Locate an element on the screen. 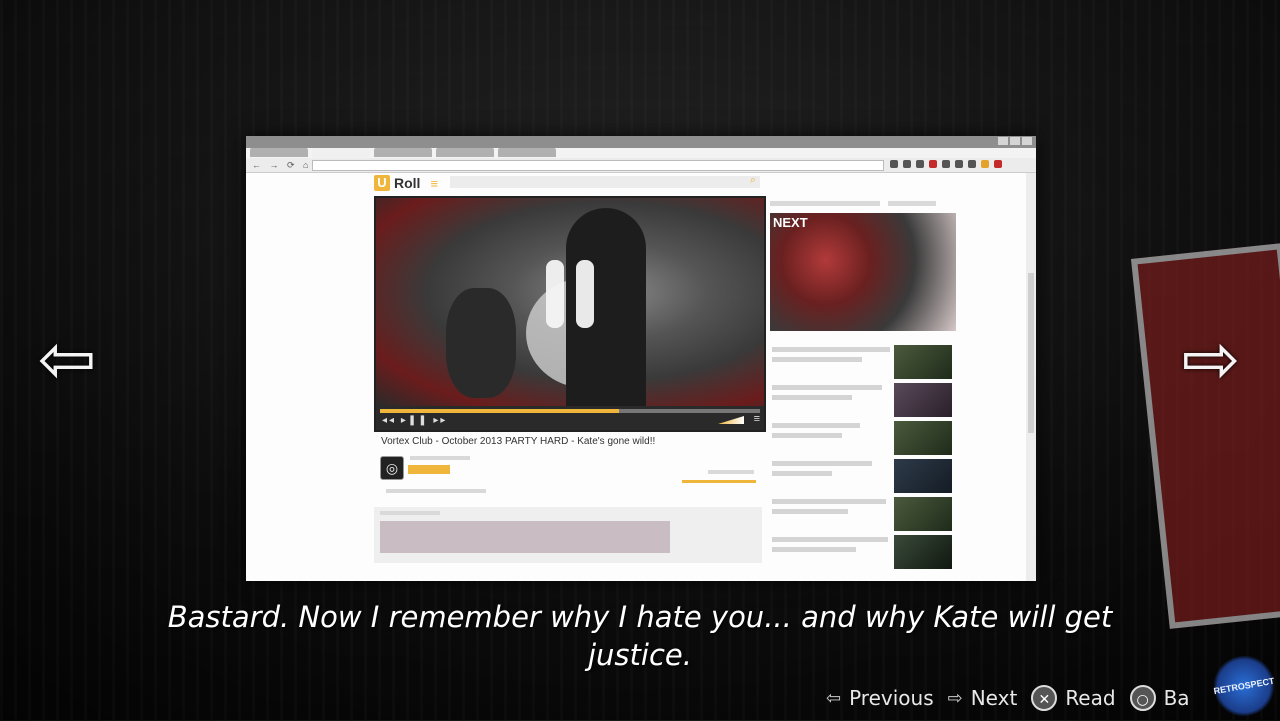  player-controls: ◂◂ ▸❚❚ ▸▸ ≡ is located at coordinates (570, 418).